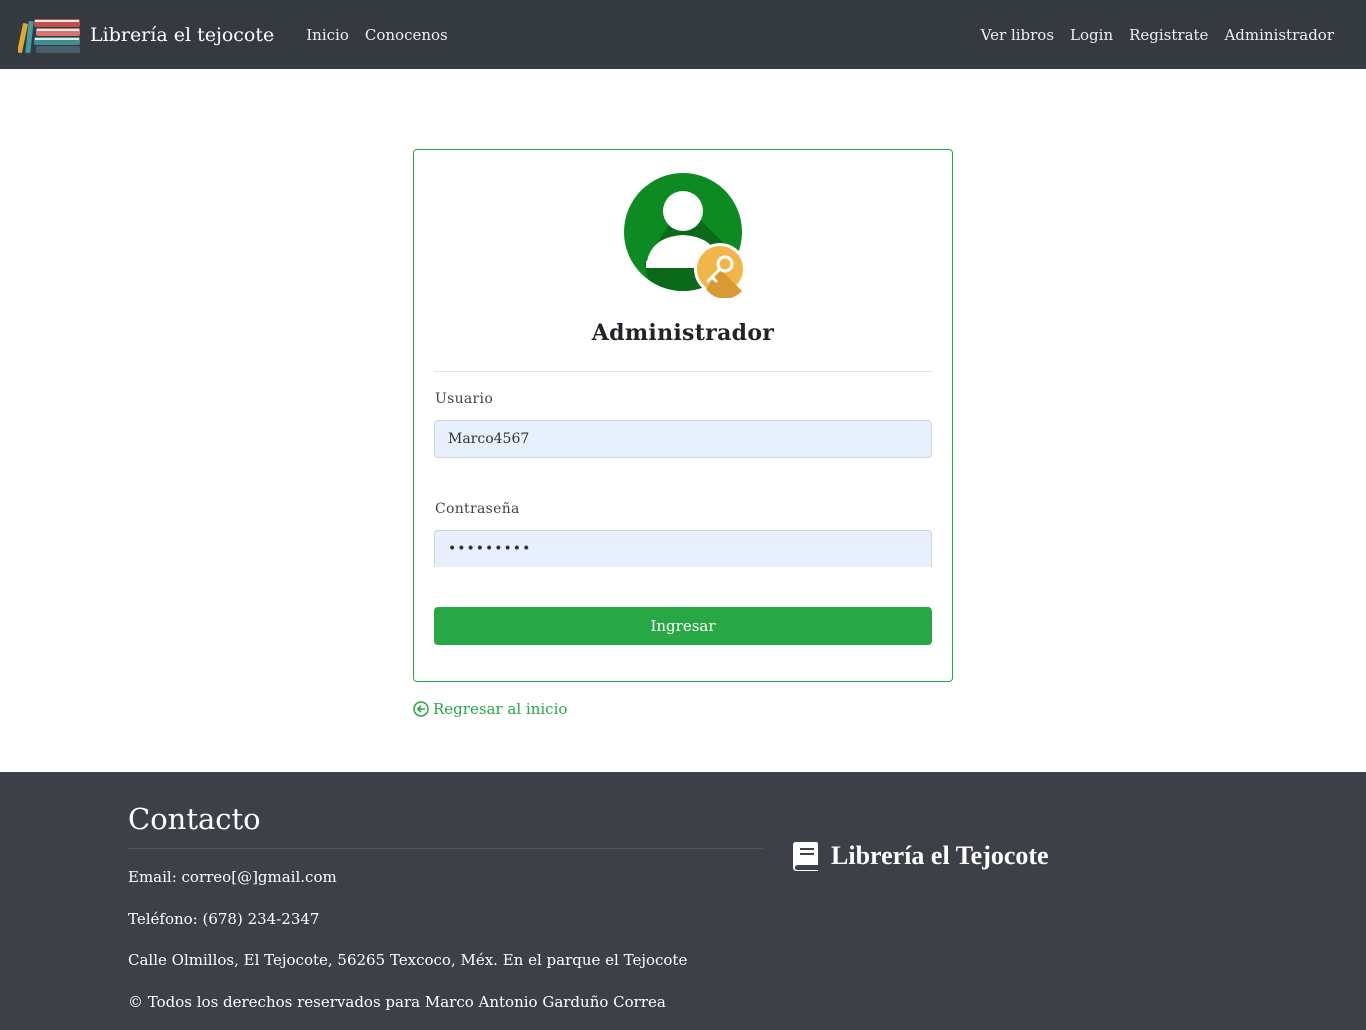 The height and width of the screenshot is (1030, 1366). I want to click on nav-link-administrador: Administrador, so click(1279, 35).